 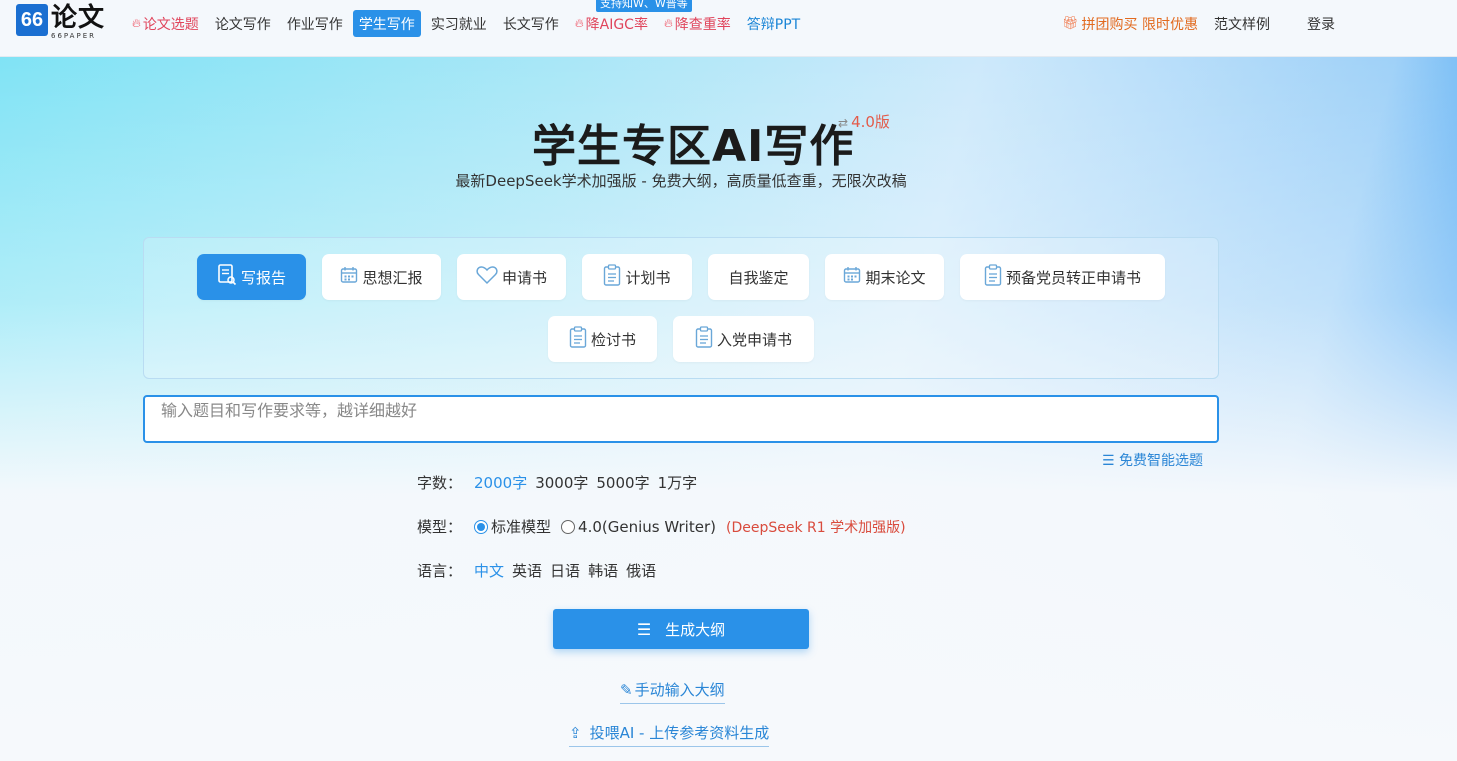 I want to click on nav-item-reduce-aigc: 🔥︎ 降AIGC率, so click(x=611, y=23).